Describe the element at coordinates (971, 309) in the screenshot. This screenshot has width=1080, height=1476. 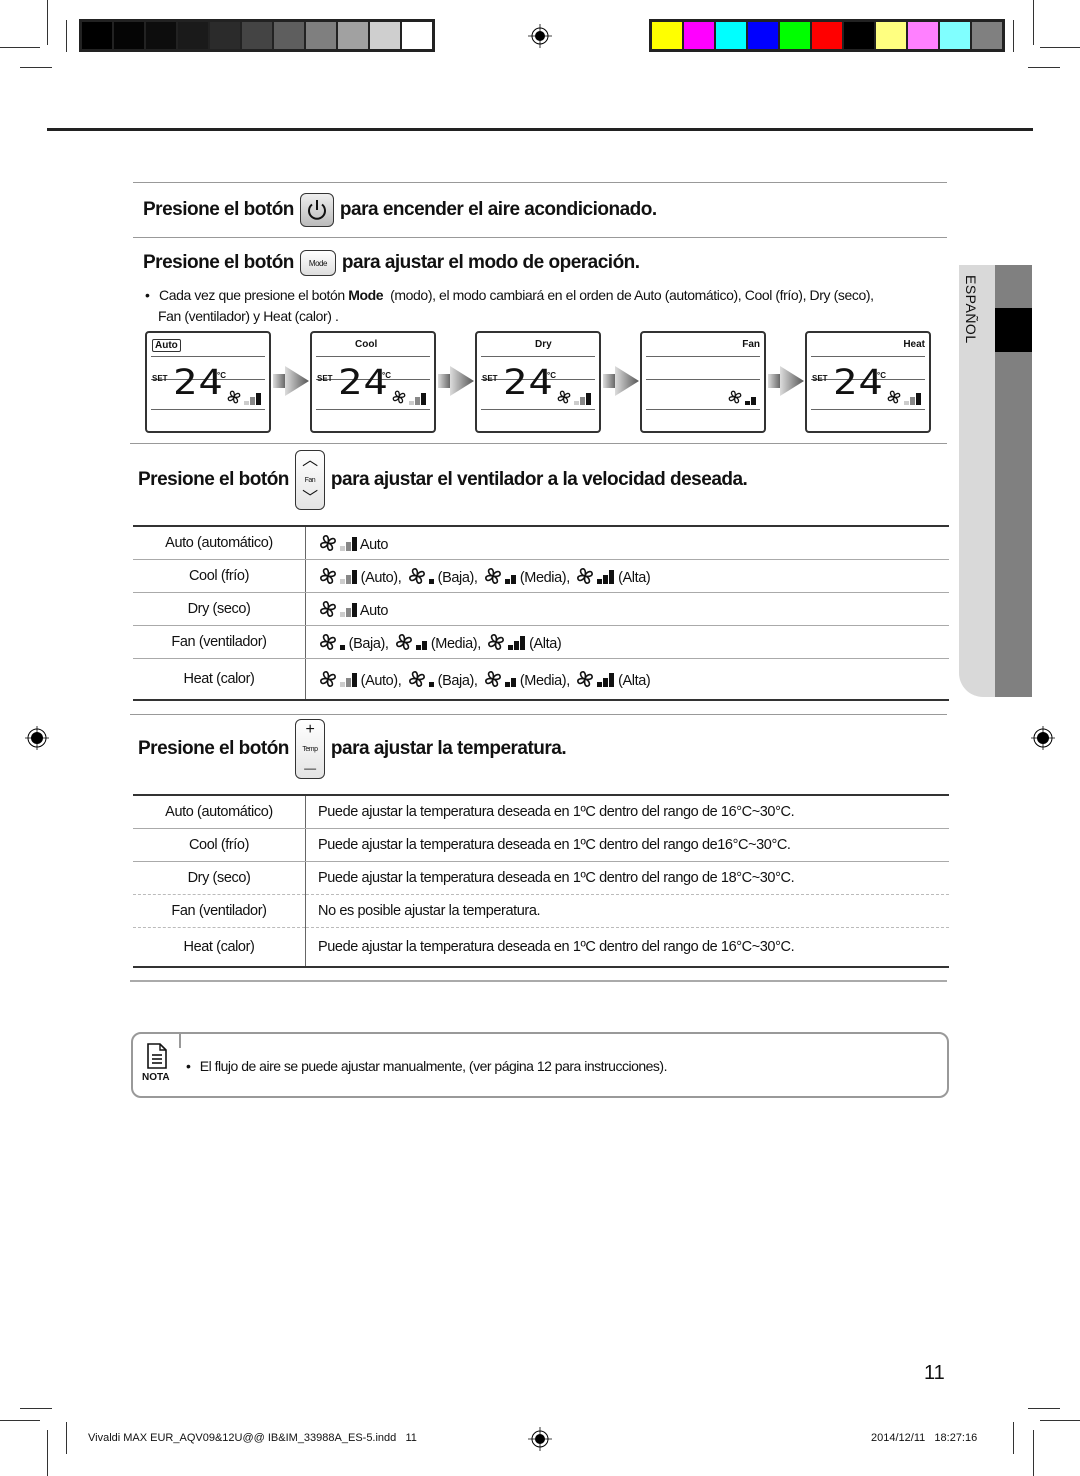
I see `language-label: ESPAÑOL` at that location.